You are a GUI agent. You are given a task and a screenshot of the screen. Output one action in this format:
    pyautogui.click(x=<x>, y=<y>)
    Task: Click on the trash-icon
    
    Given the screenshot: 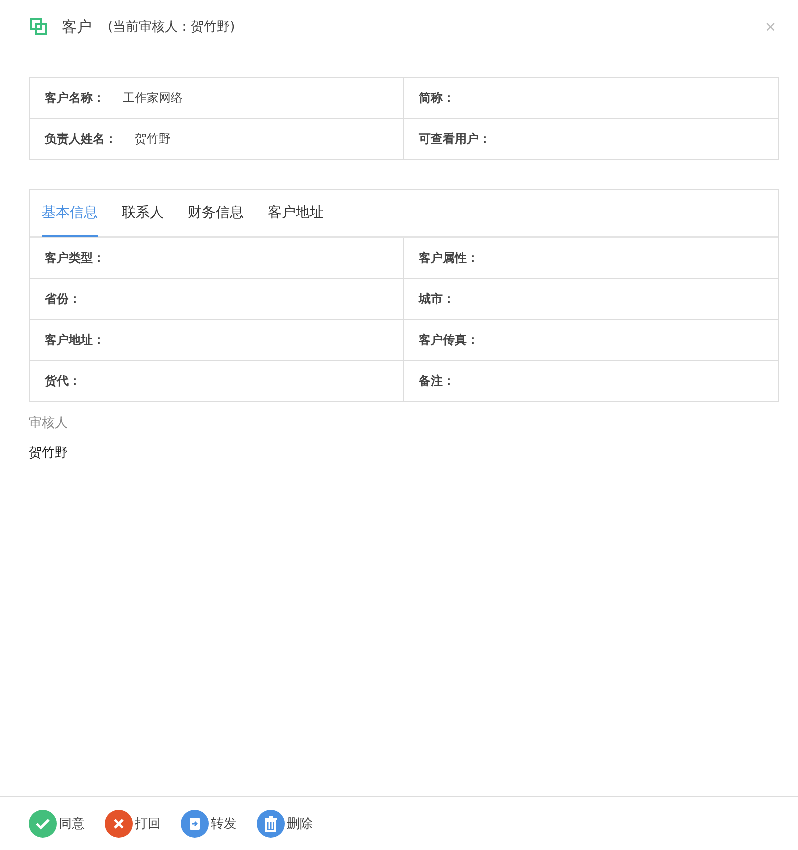 What is the action you would take?
    pyautogui.click(x=271, y=824)
    